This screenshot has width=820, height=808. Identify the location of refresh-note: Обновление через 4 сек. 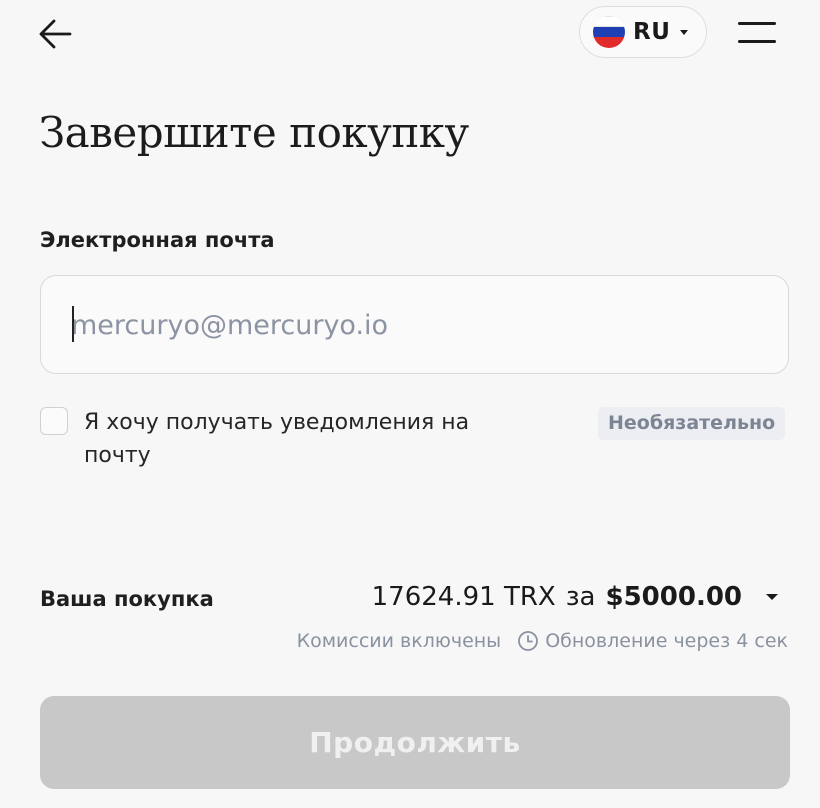
(666, 641).